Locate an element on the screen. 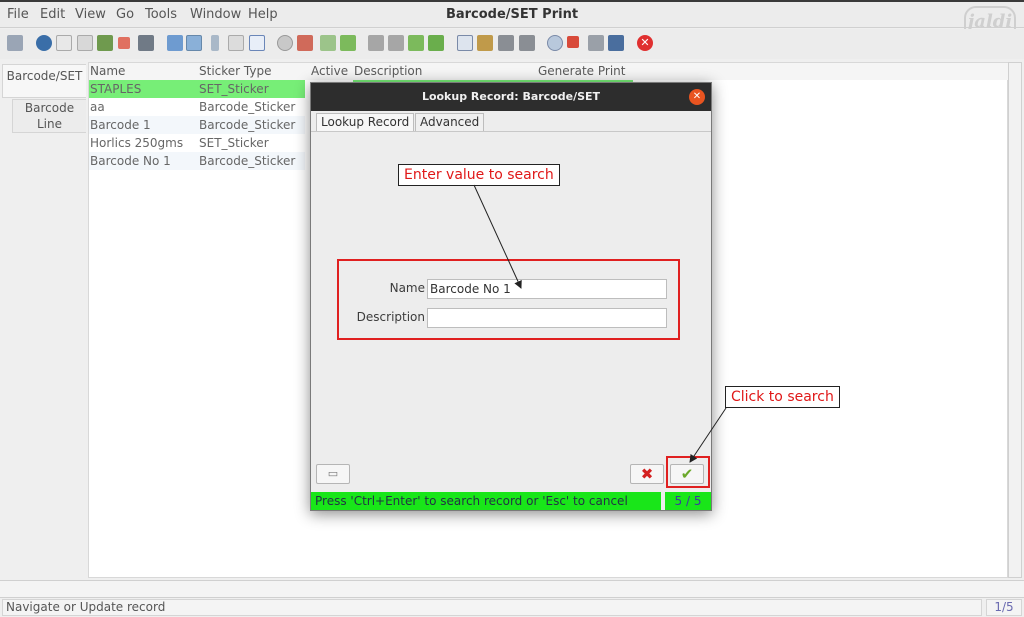  tab-barcode-set: Barcode/SET is located at coordinates (44, 81).